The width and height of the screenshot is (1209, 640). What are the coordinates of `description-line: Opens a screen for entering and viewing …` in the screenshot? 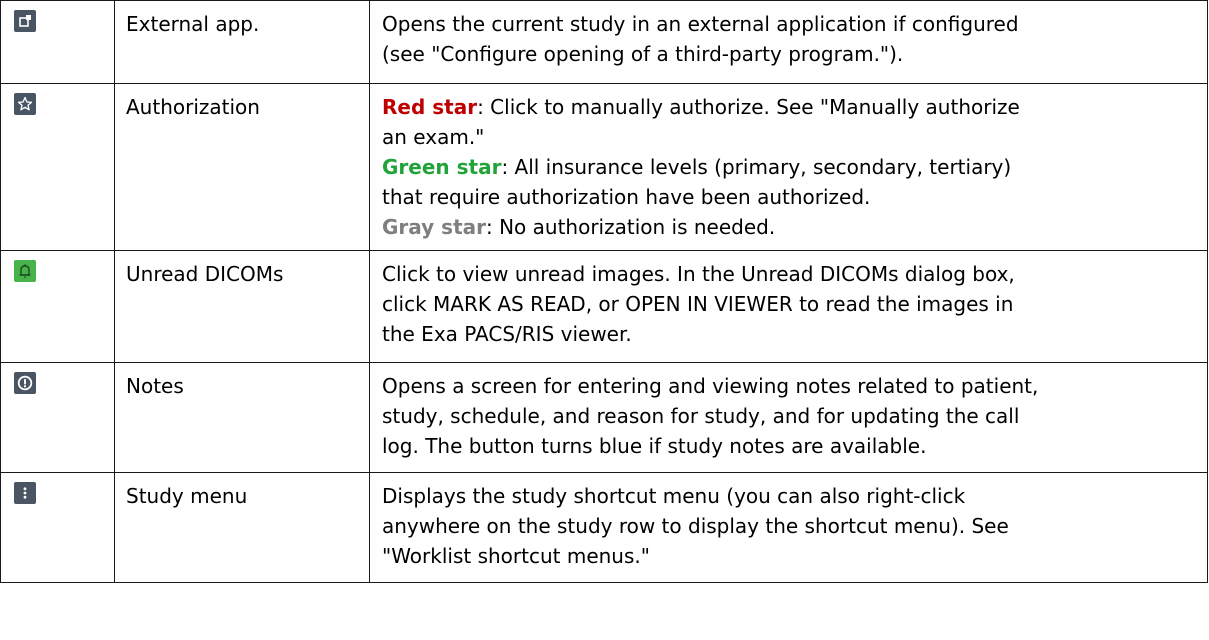 It's located at (710, 386).